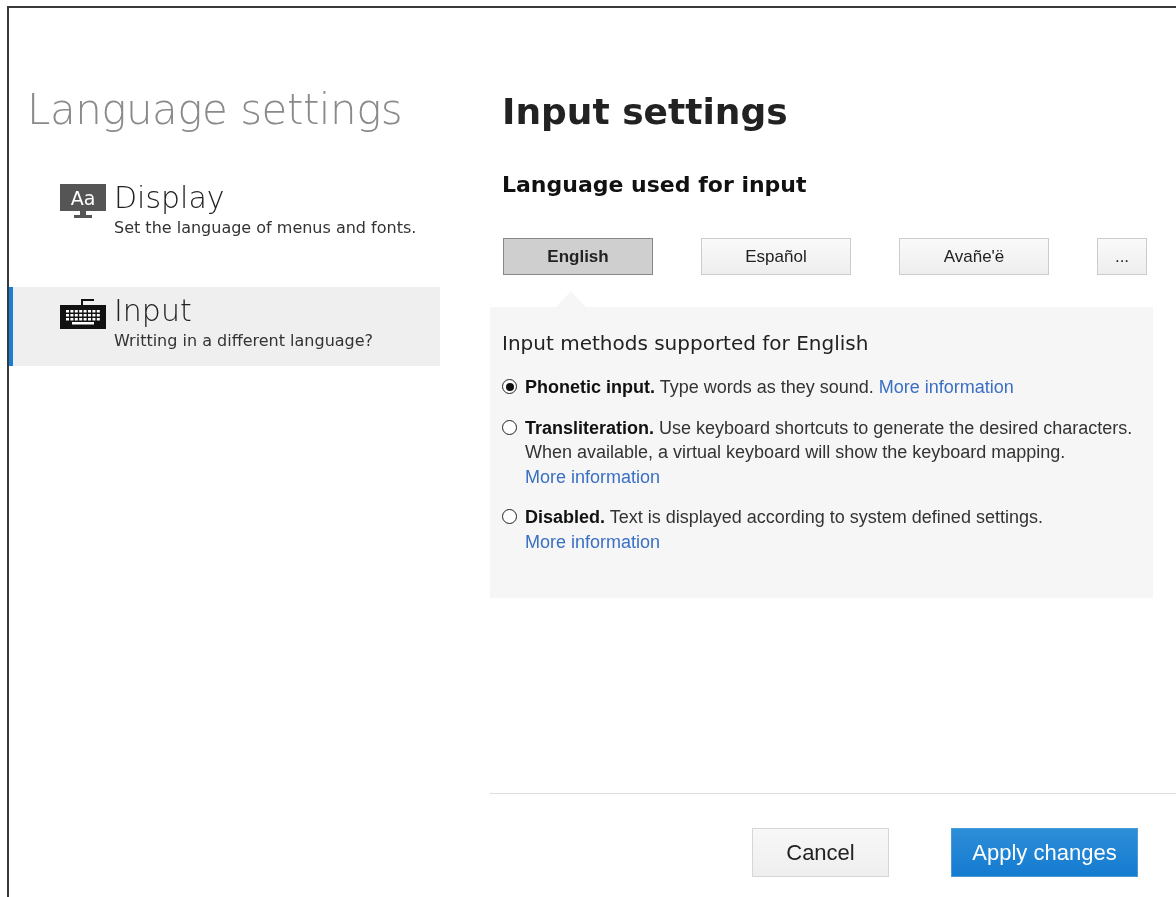  I want to click on nav-item-title: Display, so click(170, 198).